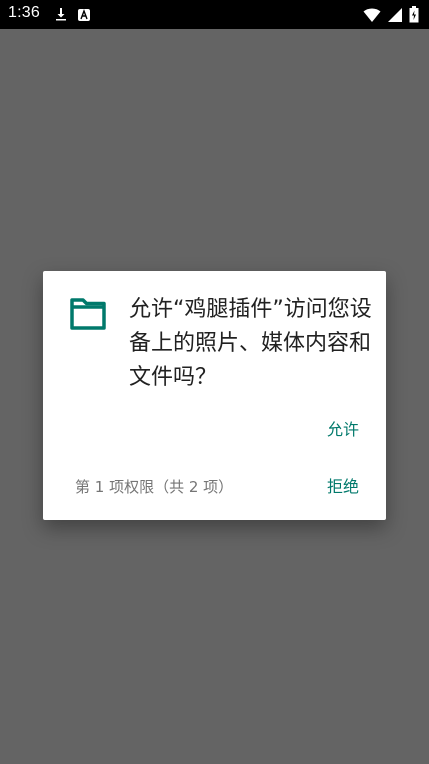 Image resolution: width=429 pixels, height=764 pixels. Describe the element at coordinates (154, 487) in the screenshot. I see `permission-count: 第 1 项权限（共 2 项）` at that location.